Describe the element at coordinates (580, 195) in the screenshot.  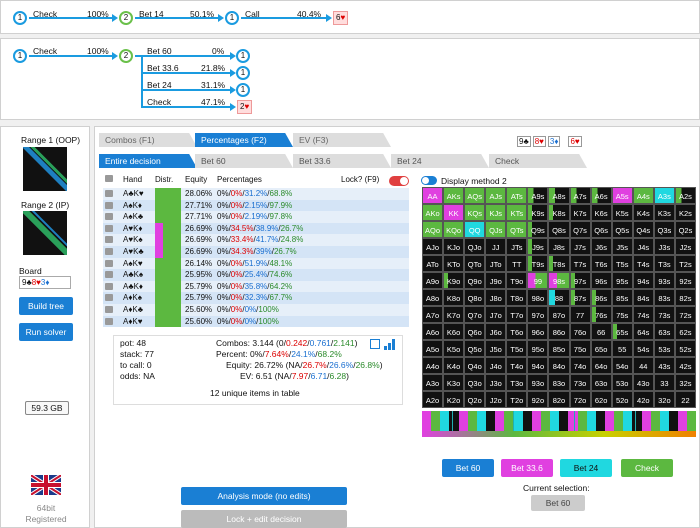
I see `range-cell: A7s` at that location.